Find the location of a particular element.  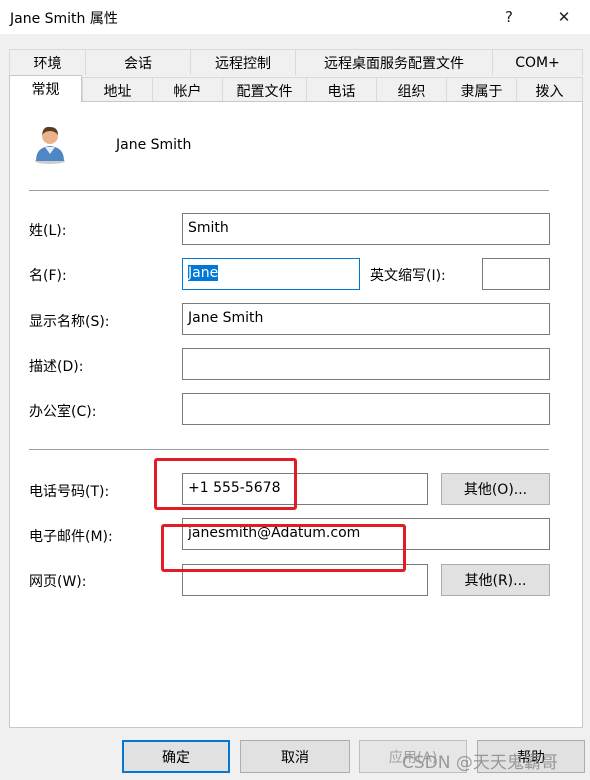

tab-dial-in: 拨入 is located at coordinates (549, 90).